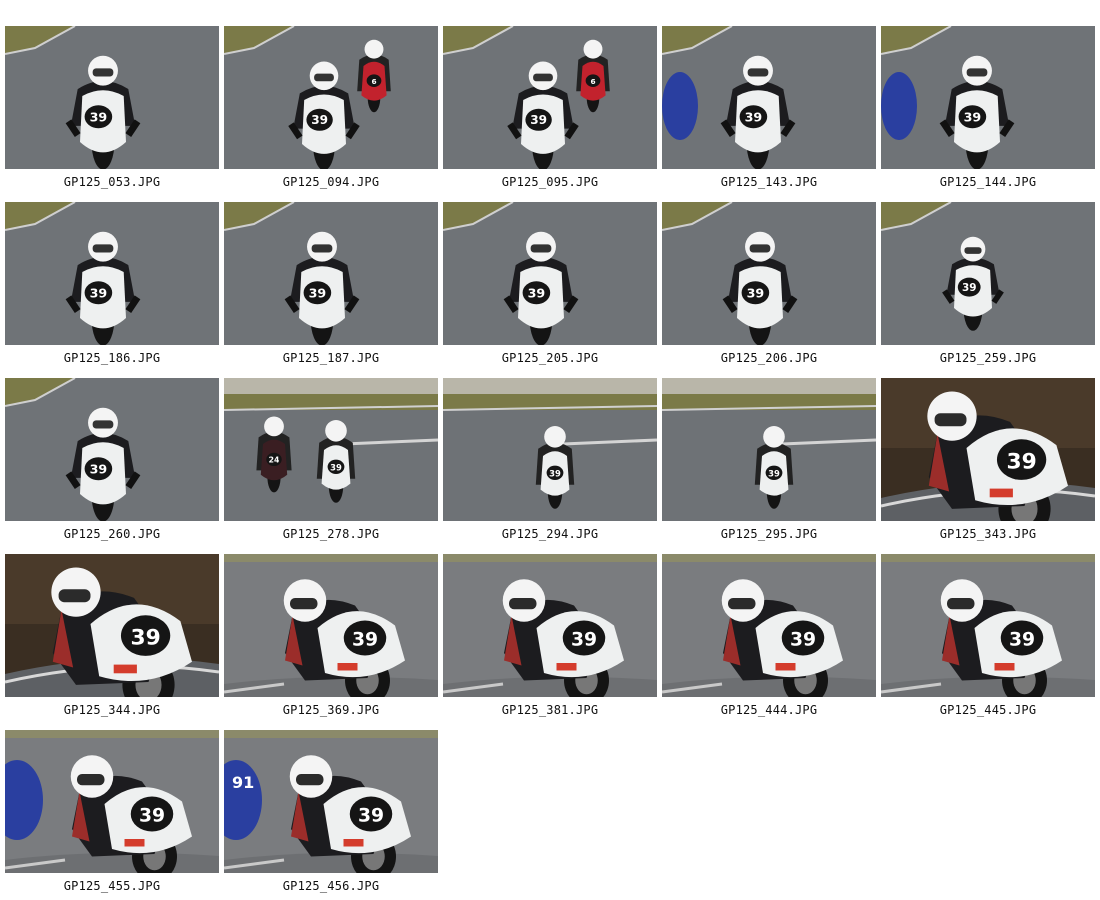 This screenshot has height=900, width=1100. I want to click on thumbnail-filename: GP125_206.JPG, so click(769, 358).